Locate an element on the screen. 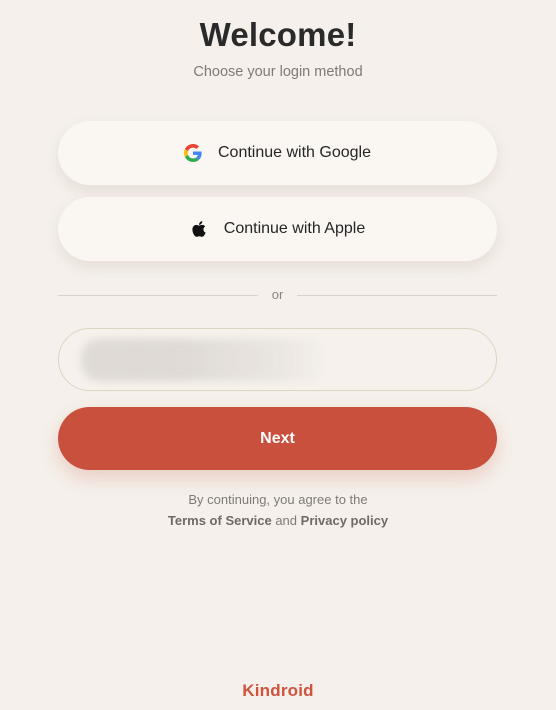  continue-with-apple-button: Continue with Apple is located at coordinates (277, 229).